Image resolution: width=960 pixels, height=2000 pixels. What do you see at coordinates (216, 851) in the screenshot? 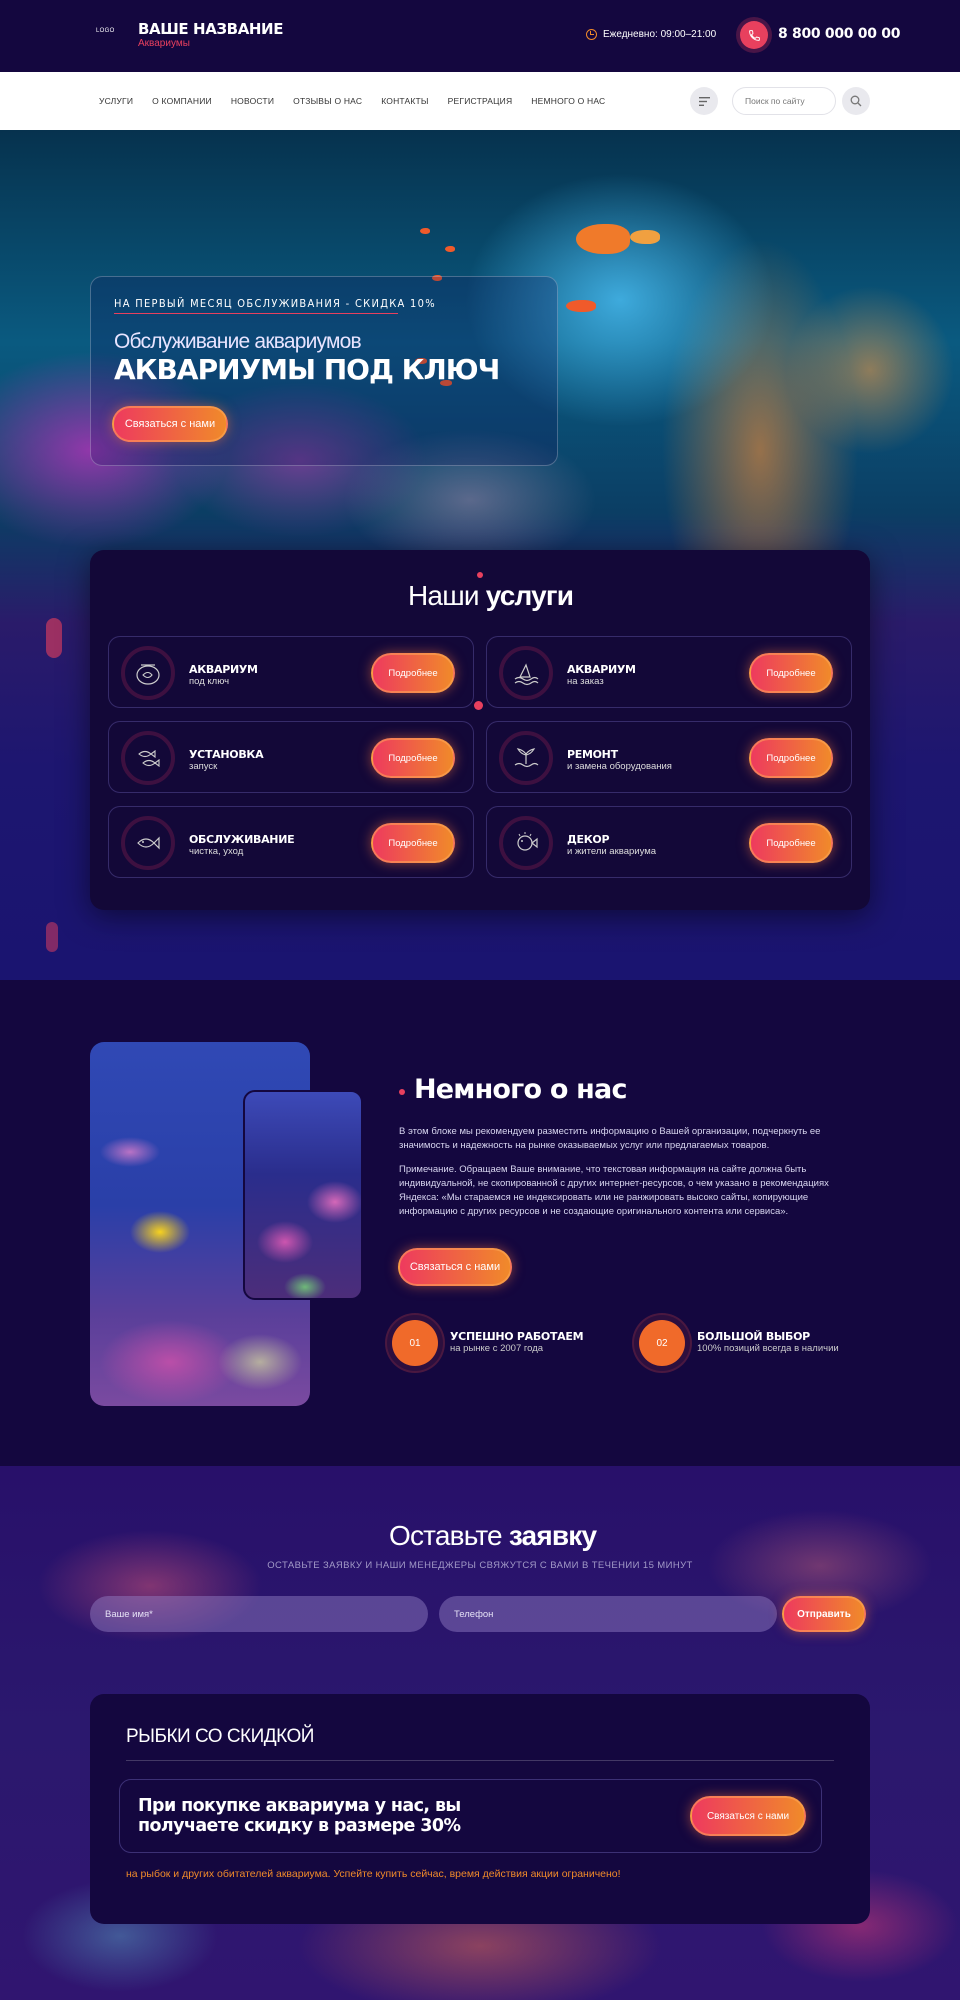
I see `service-desc: чистка, уход` at bounding box center [216, 851].